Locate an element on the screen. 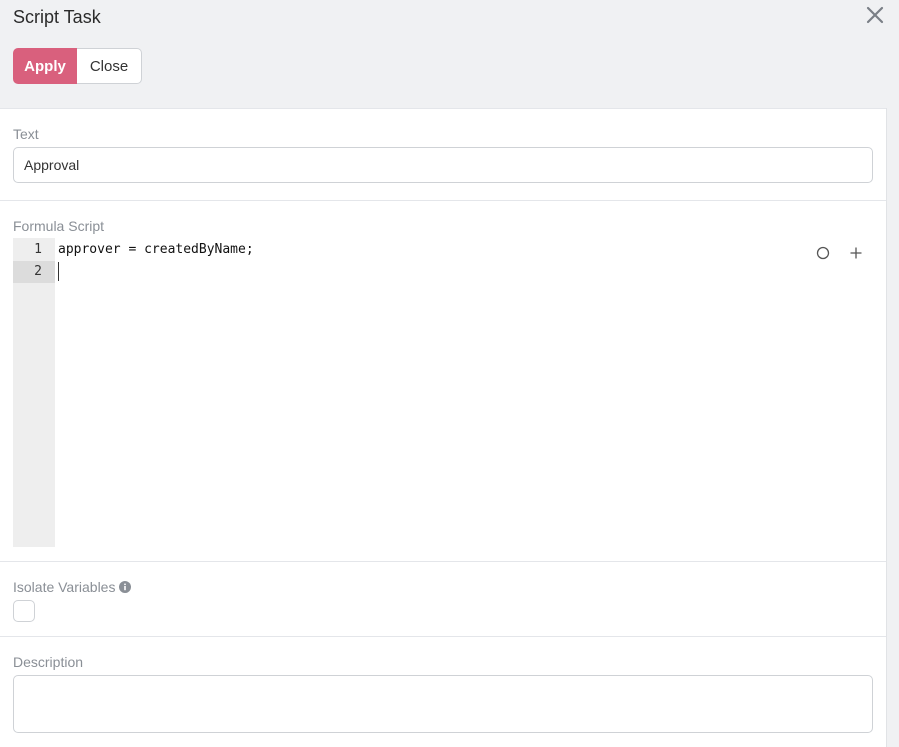  text-field-value: Approval is located at coordinates (52, 165).